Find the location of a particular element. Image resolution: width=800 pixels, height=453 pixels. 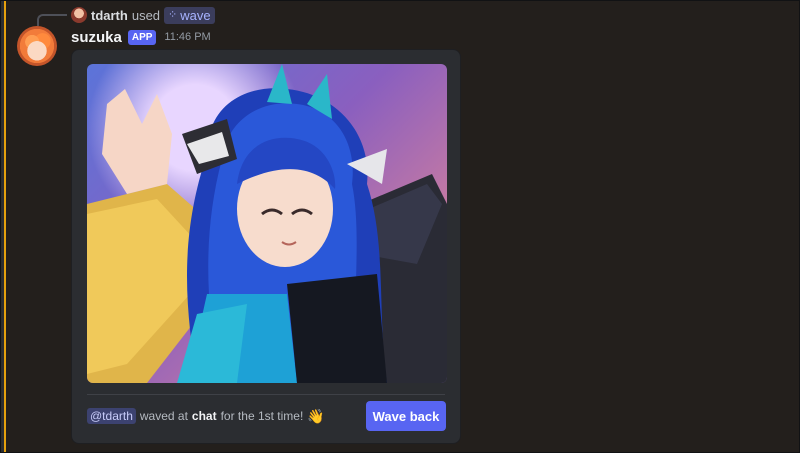

notice-bold-word: chat is located at coordinates (204, 416).